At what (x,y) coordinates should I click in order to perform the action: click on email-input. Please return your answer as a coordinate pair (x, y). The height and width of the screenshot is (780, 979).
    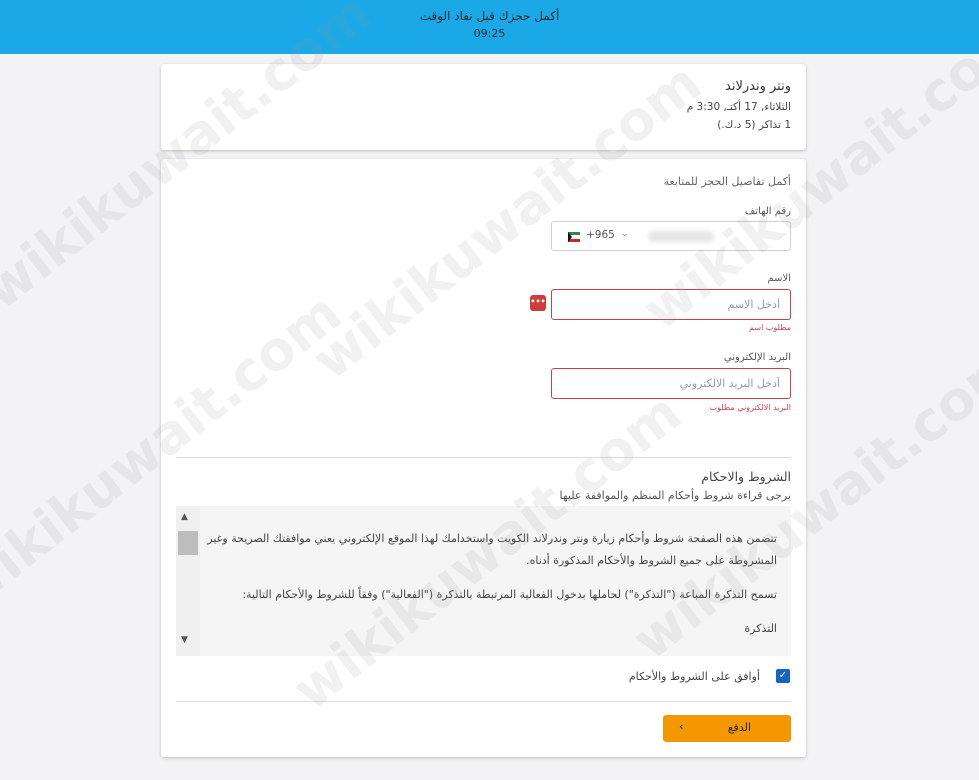
    Looking at the image, I should click on (671, 383).